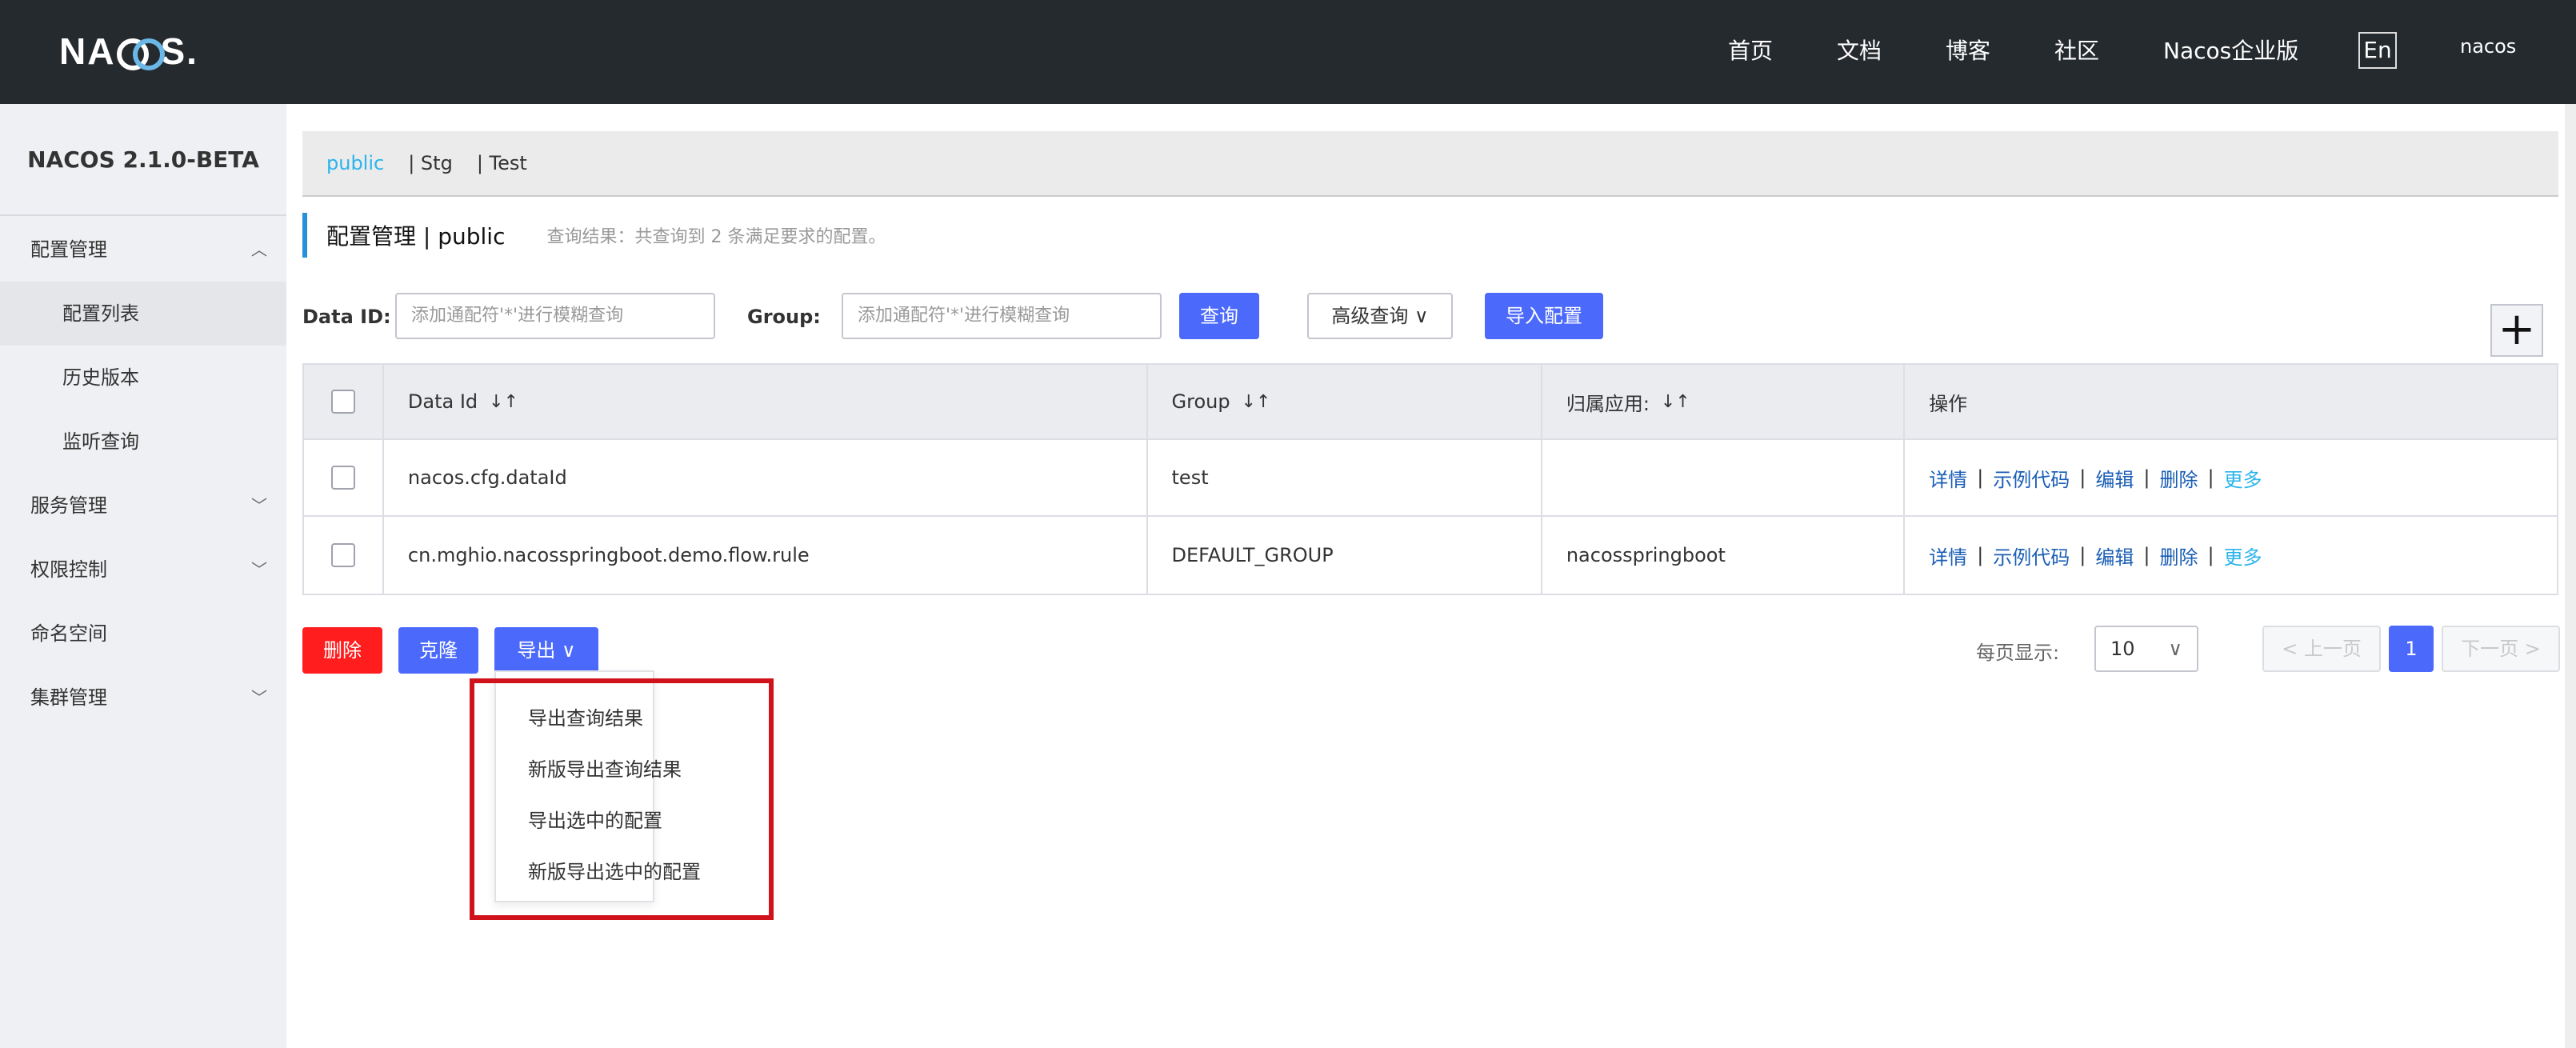  I want to click on dataid-label: Data ID:, so click(346, 317).